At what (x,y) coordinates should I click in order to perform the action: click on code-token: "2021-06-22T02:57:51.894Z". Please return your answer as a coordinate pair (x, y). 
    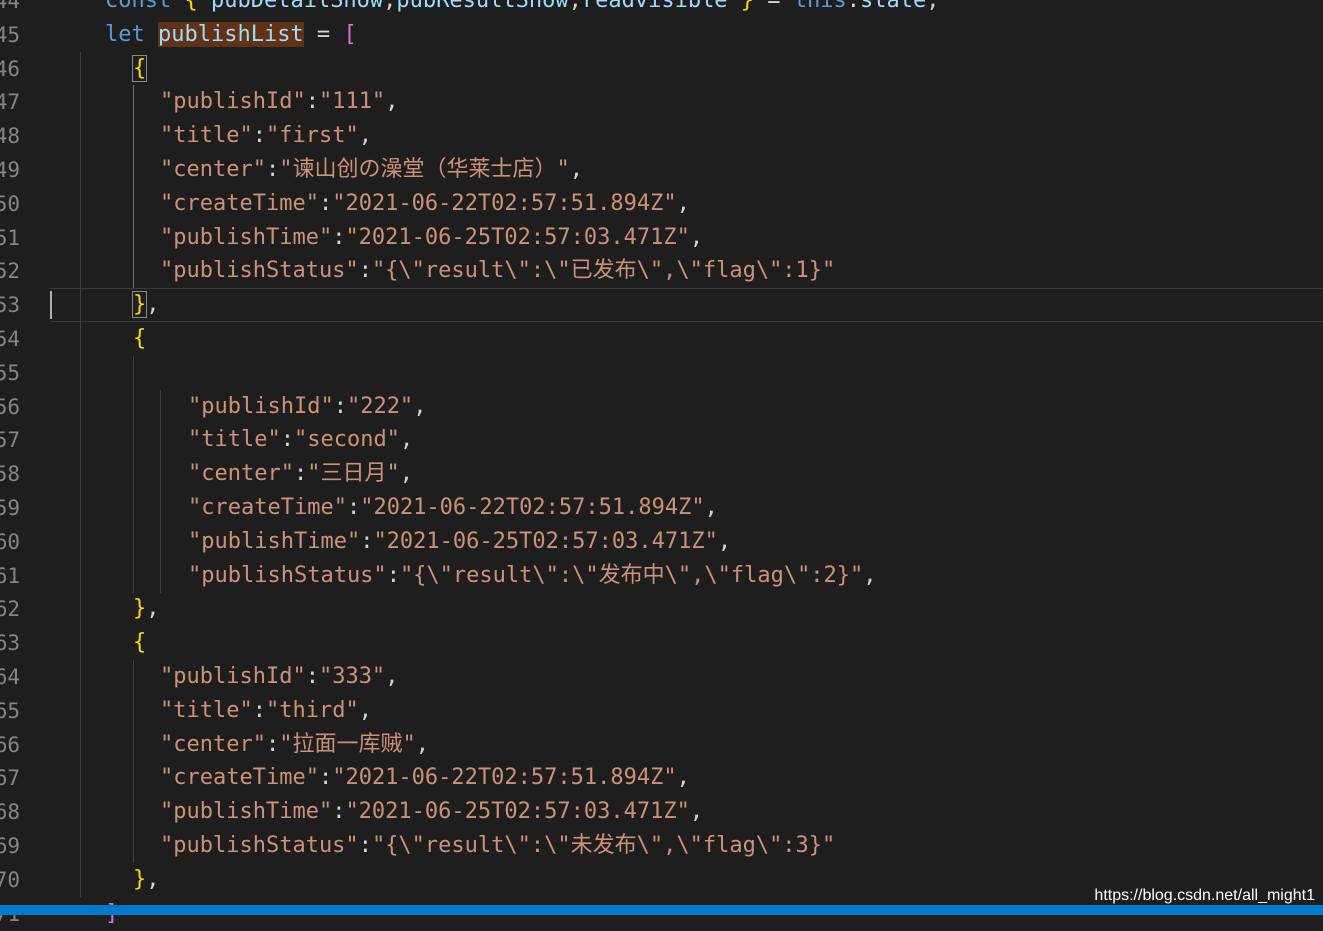
    Looking at the image, I should click on (532, 507).